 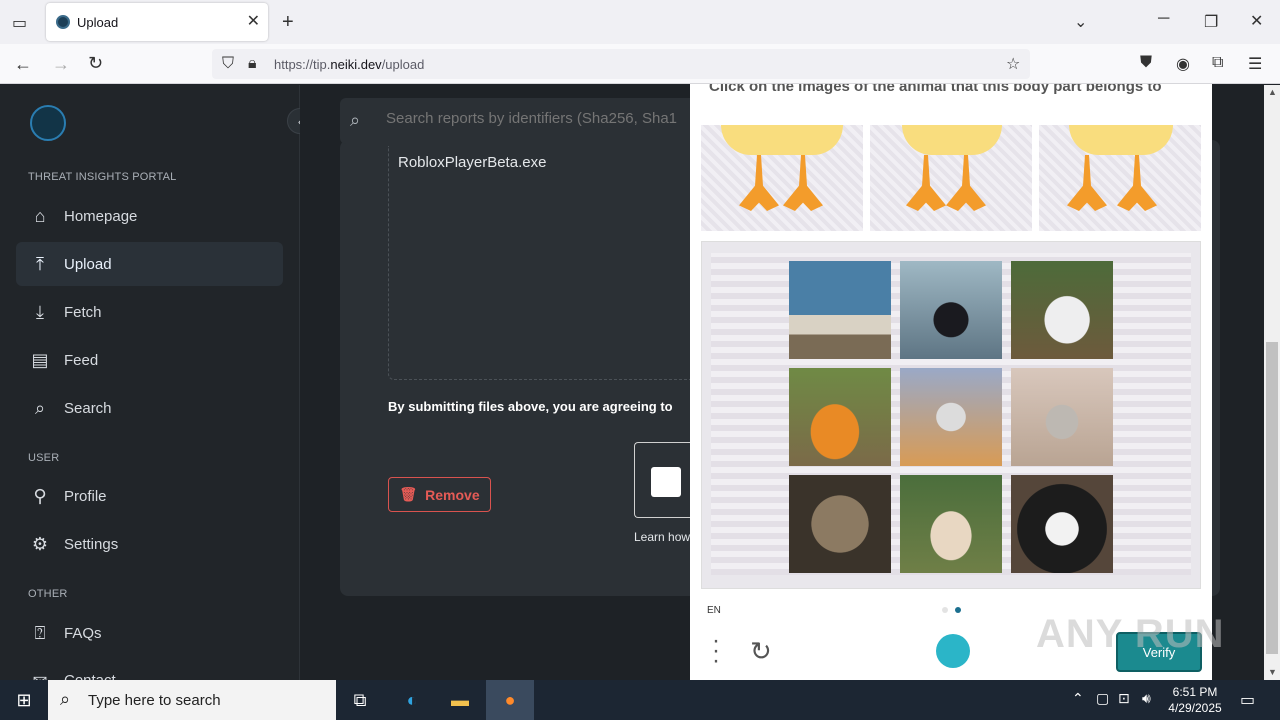 I want to click on grid-image-seagulls, so click(x=840, y=310).